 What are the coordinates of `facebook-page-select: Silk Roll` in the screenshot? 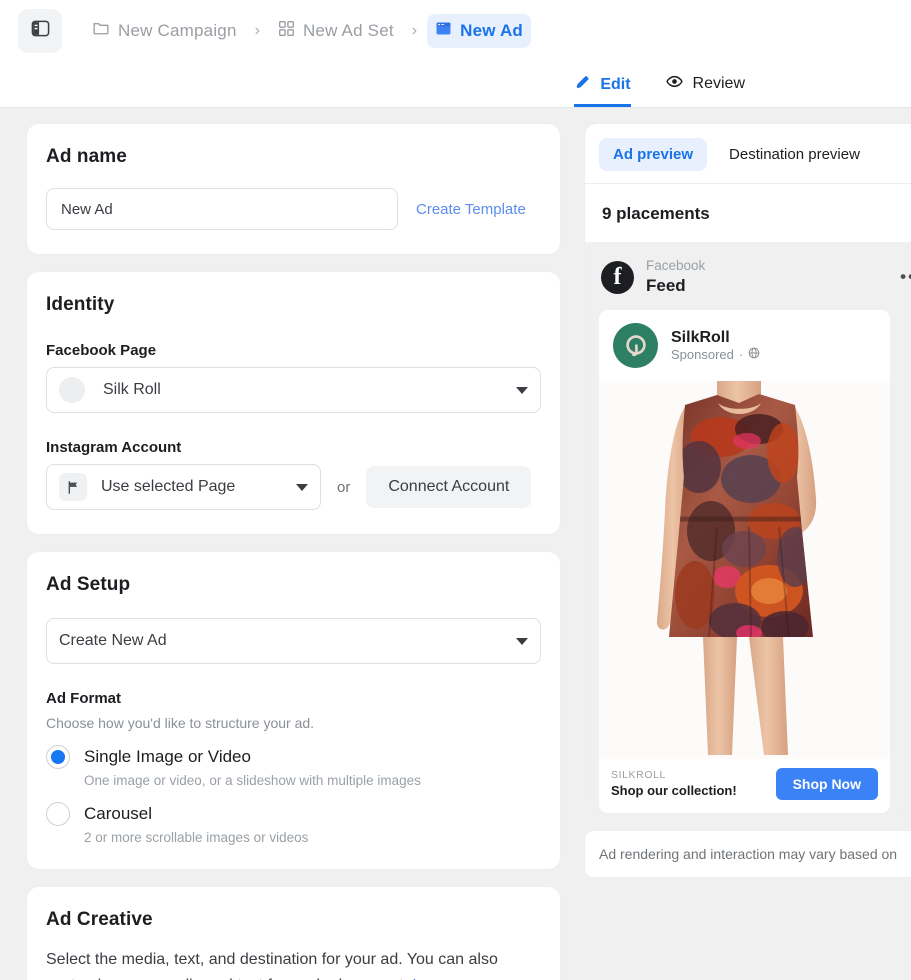 It's located at (293, 390).